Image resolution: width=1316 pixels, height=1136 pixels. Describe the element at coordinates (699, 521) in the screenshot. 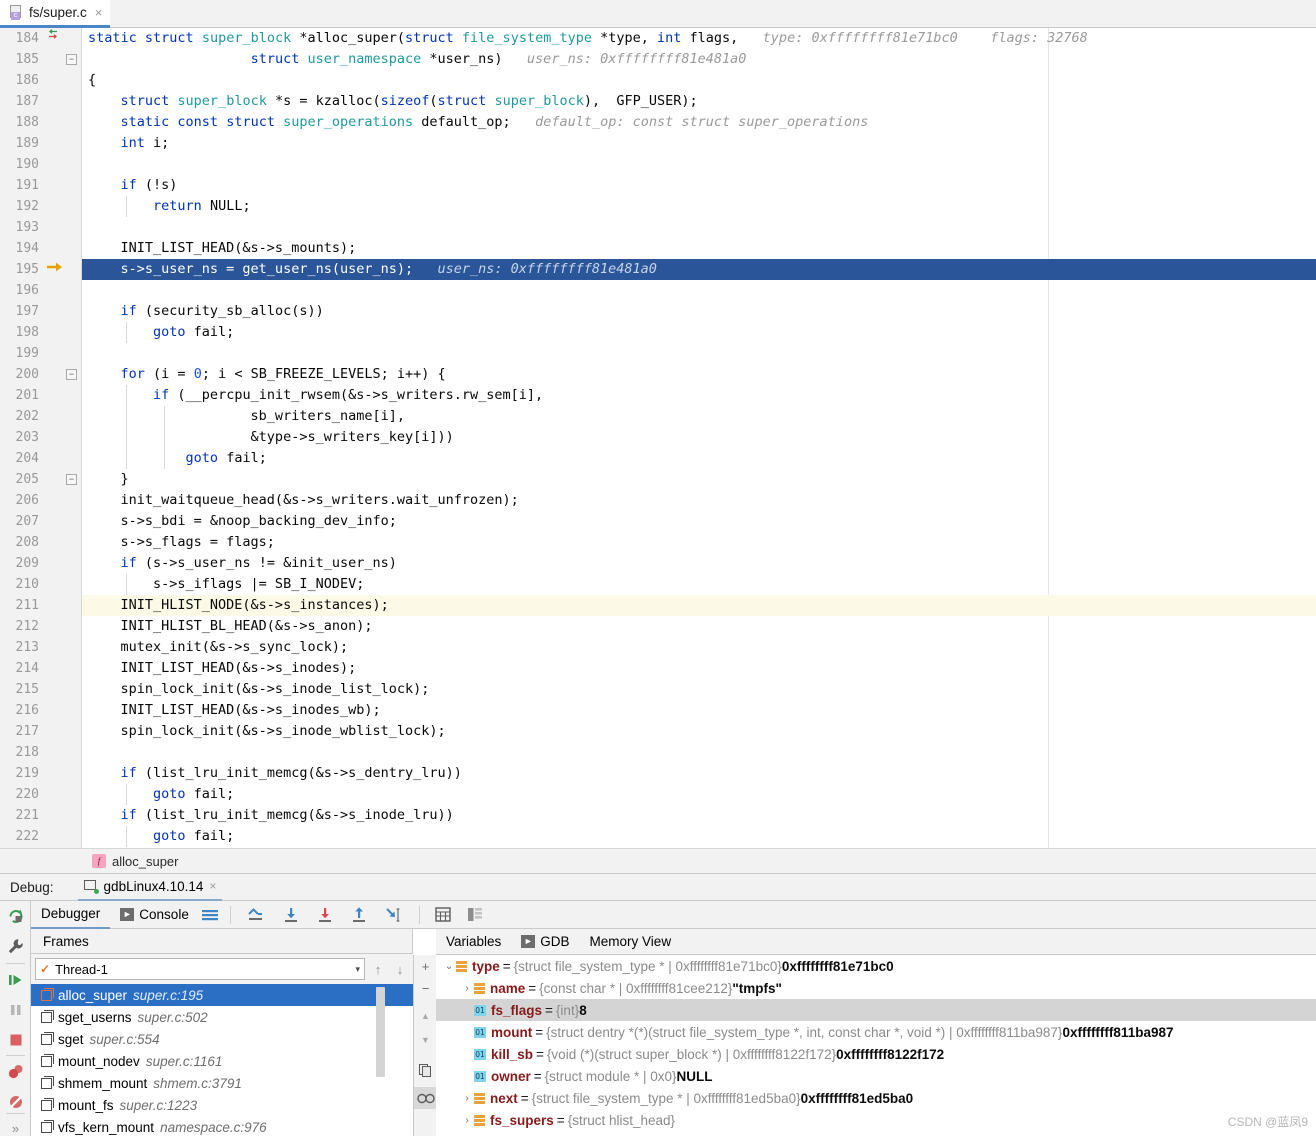

I see `code-line: s->s_bdi = &noop_backing_dev_info;` at that location.